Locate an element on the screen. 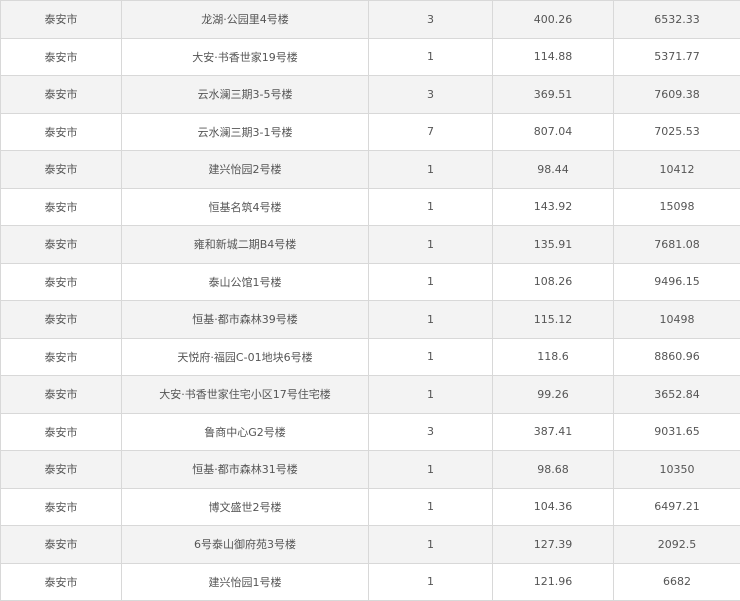  area-cell: 135.91 is located at coordinates (553, 245).